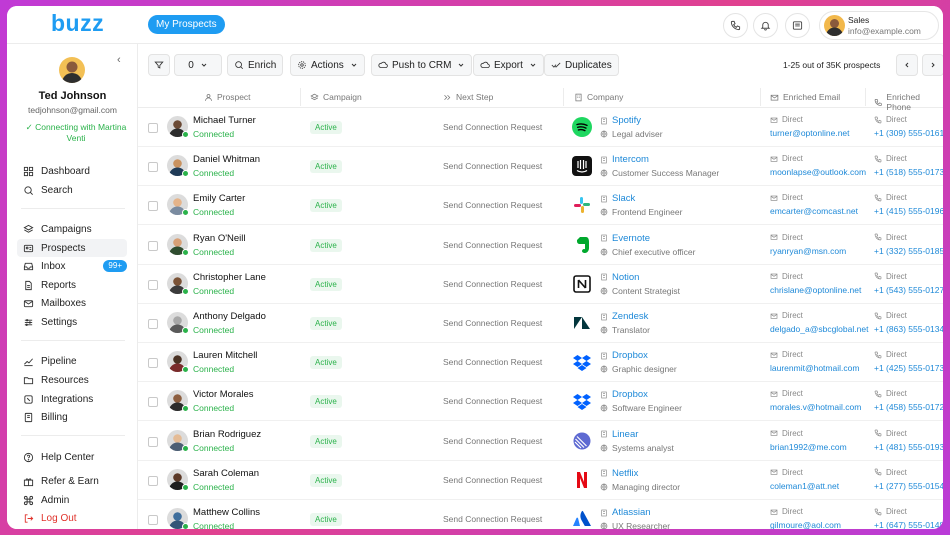 The width and height of the screenshot is (950, 535). What do you see at coordinates (797, 25) in the screenshot?
I see `news-icon` at bounding box center [797, 25].